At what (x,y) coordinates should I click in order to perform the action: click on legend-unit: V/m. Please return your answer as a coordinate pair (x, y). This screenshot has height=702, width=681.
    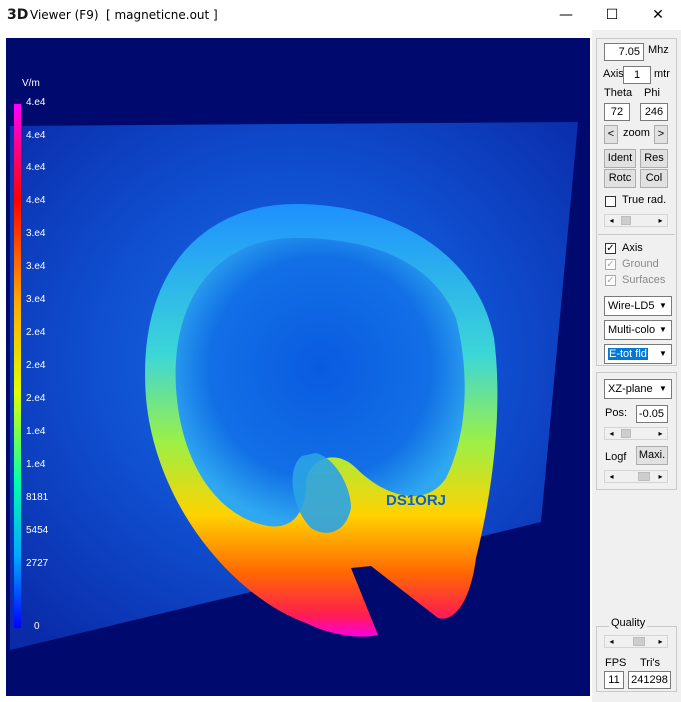
    Looking at the image, I should click on (31, 83).